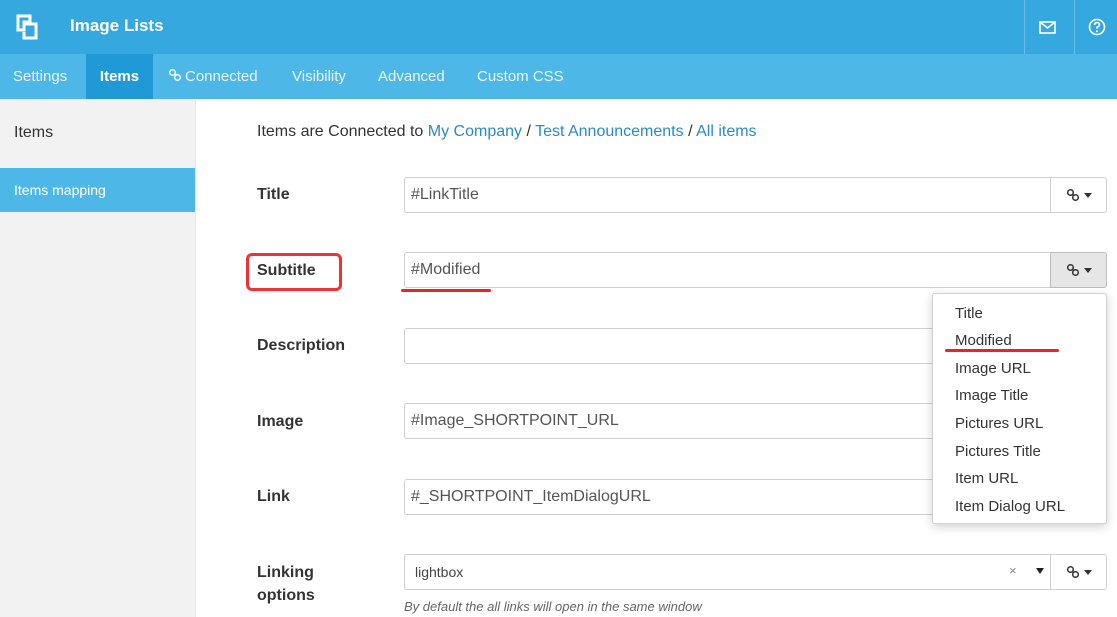 The height and width of the screenshot is (617, 1117). I want to click on title-link-button, so click(1078, 195).